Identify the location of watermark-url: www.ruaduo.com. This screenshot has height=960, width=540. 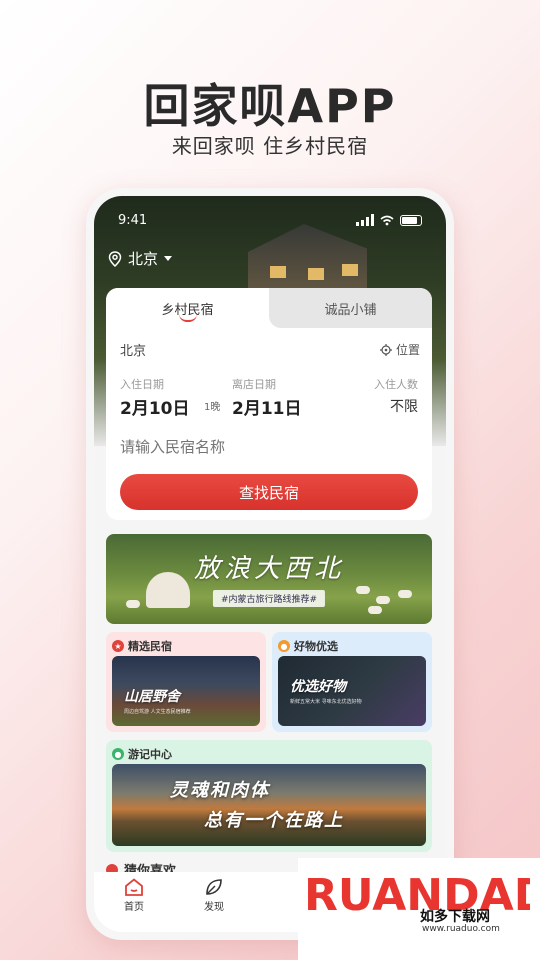
(461, 929).